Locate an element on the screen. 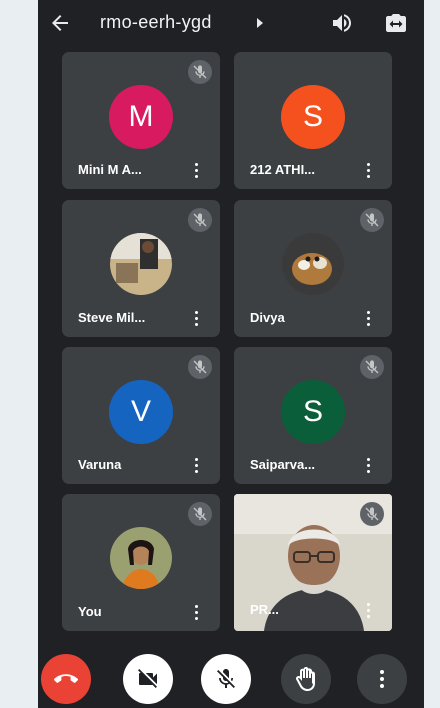 The image size is (440, 708). caret-right-icon is located at coordinates (260, 23).